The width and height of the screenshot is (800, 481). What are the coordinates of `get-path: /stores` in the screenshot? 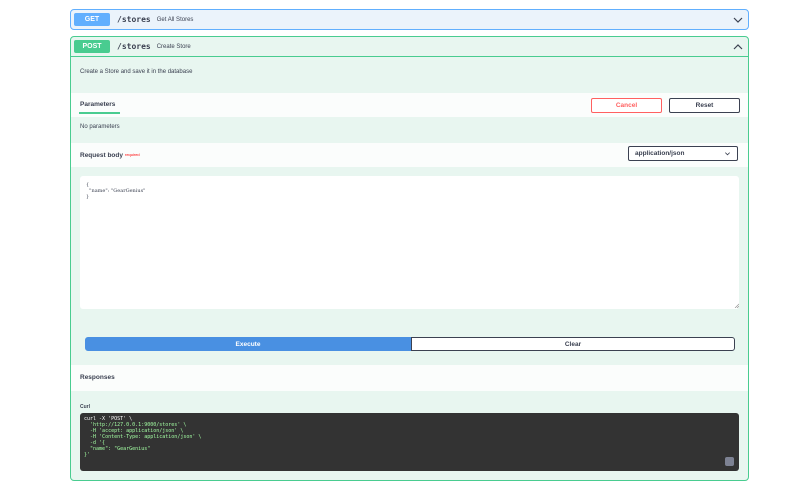 It's located at (134, 19).